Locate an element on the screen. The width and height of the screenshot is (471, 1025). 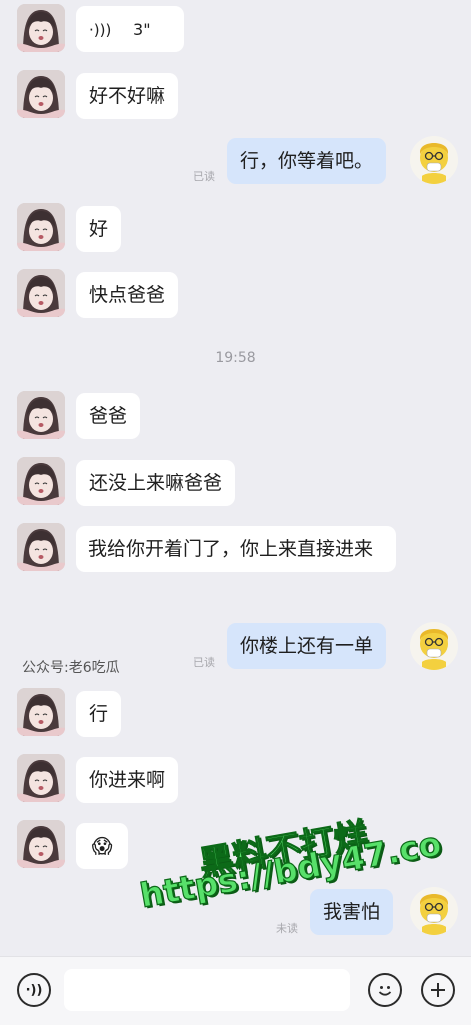
chat-timestamp: 19:58 is located at coordinates (235, 358).